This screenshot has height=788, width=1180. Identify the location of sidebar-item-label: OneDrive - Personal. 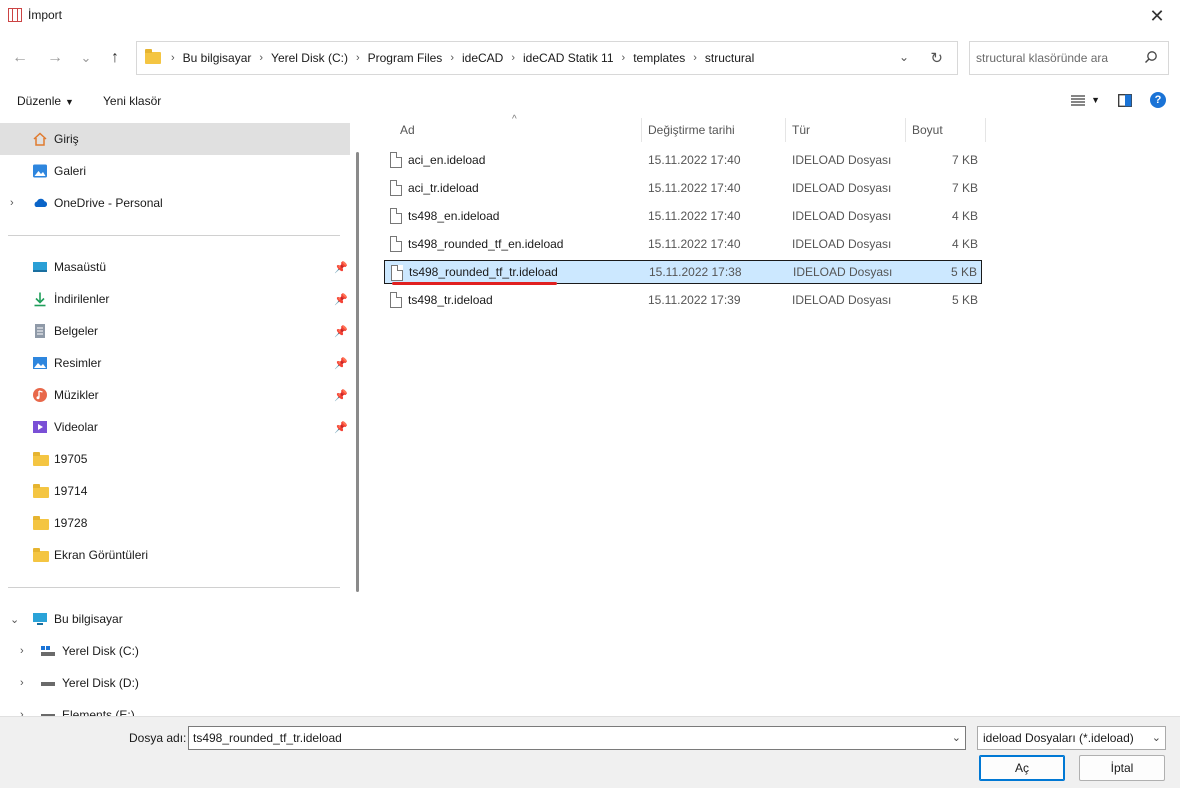
(108, 203).